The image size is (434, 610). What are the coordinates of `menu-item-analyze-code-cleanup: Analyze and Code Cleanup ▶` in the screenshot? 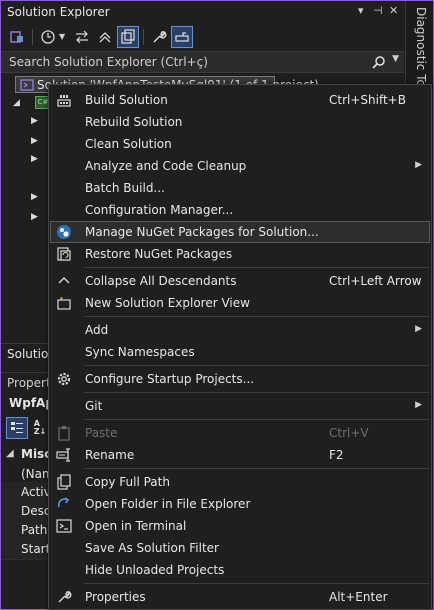 It's located at (240, 166).